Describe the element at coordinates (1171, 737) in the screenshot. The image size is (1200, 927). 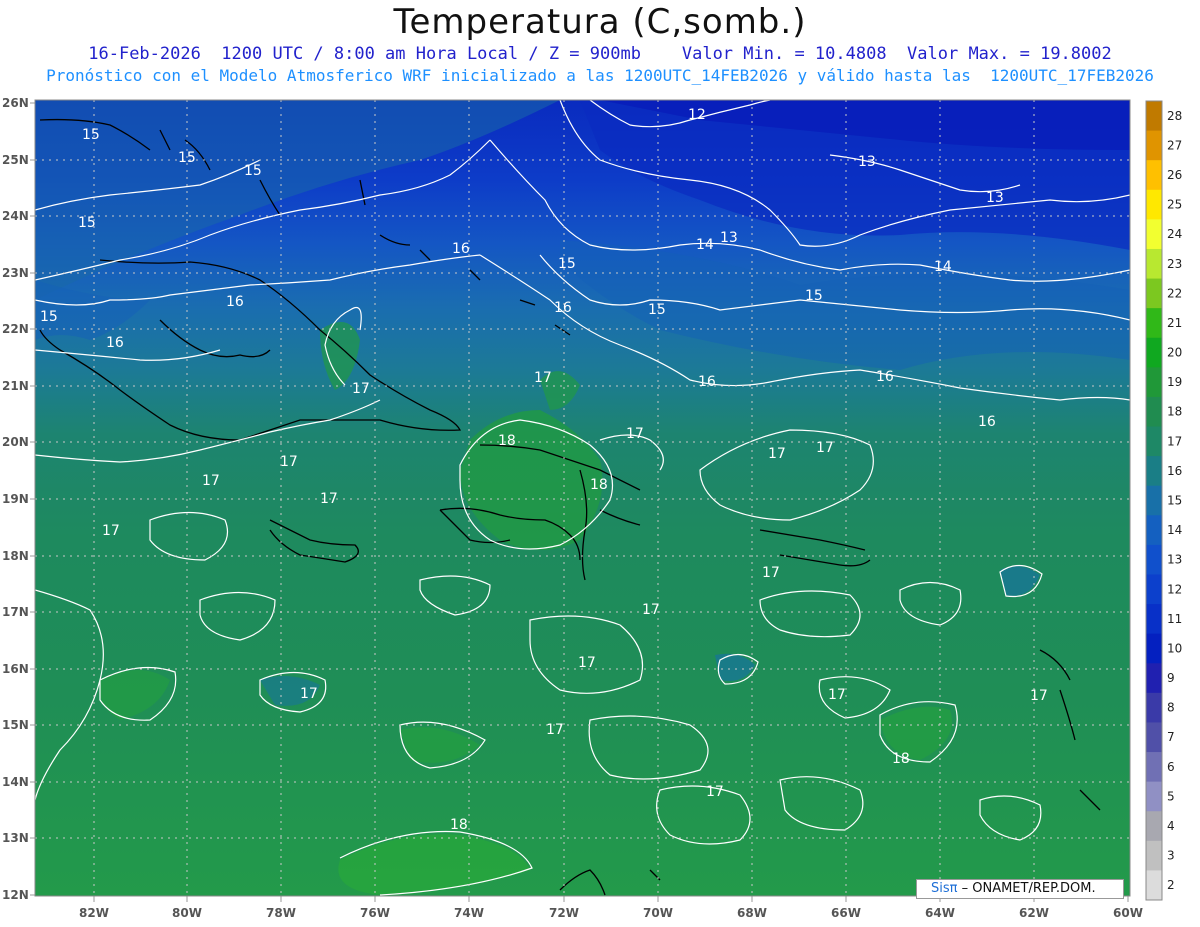
I see `colorbar-label: 7` at that location.